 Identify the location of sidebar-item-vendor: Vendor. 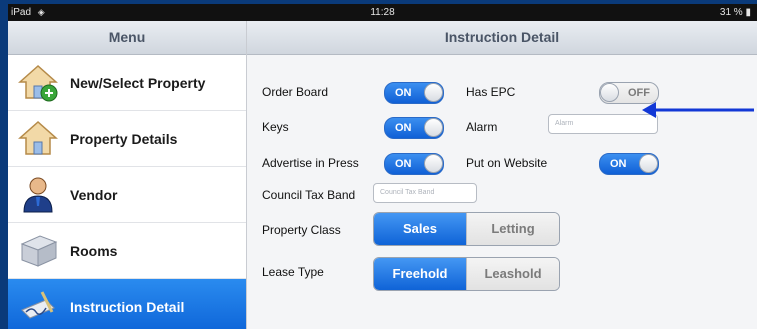
(127, 195).